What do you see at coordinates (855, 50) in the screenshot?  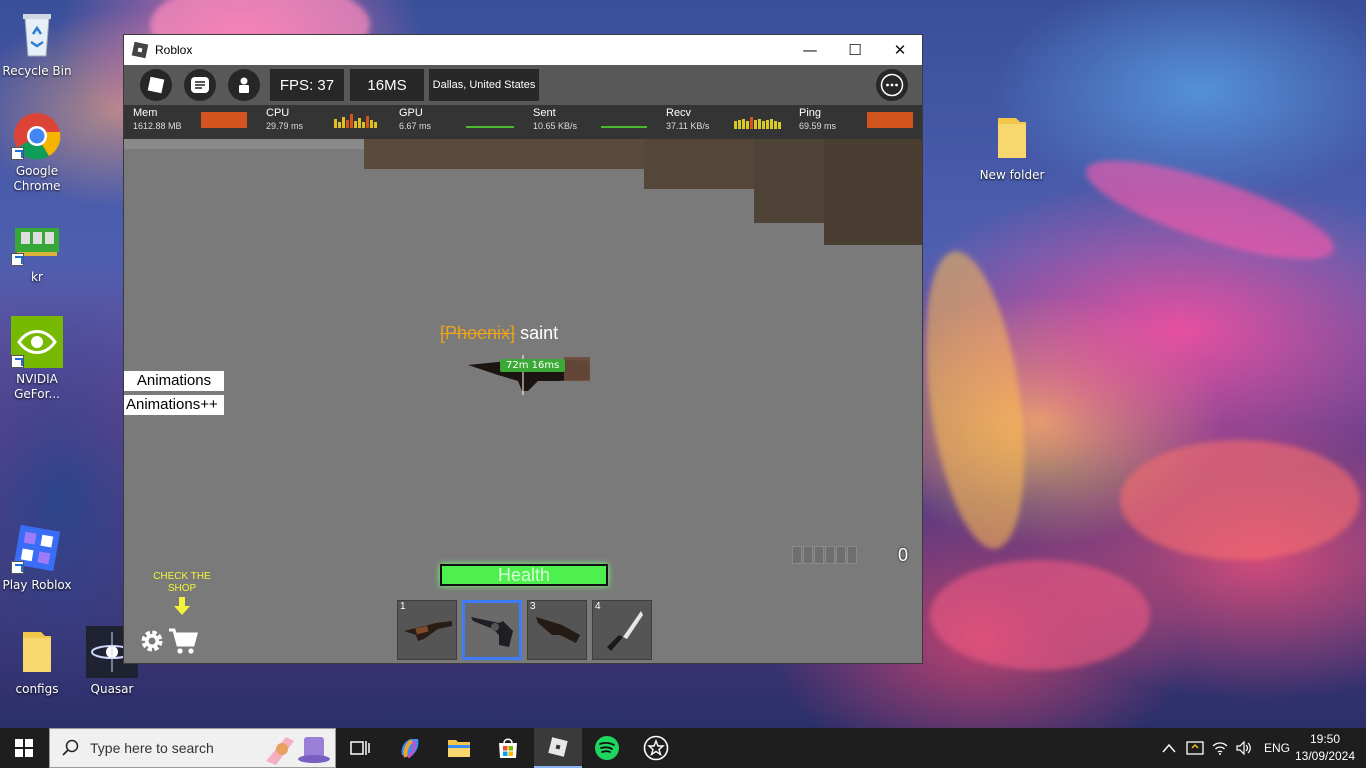 I see `maximize-button: ☐` at bounding box center [855, 50].